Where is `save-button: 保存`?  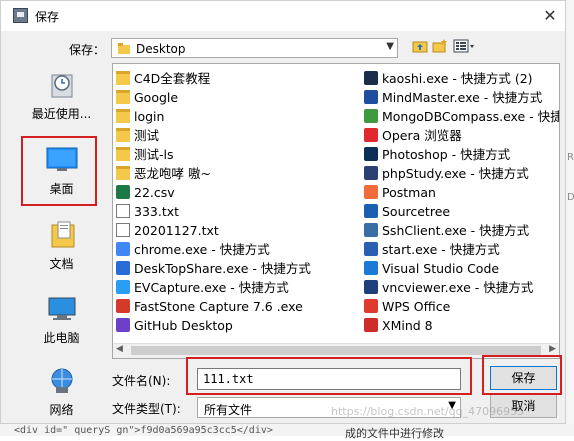 save-button: 保存 is located at coordinates (523, 378).